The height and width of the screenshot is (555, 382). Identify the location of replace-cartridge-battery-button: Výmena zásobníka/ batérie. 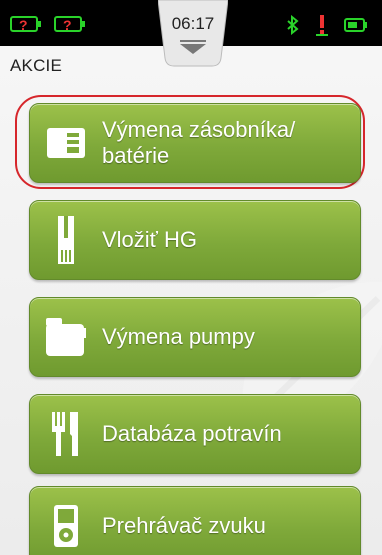
(195, 143).